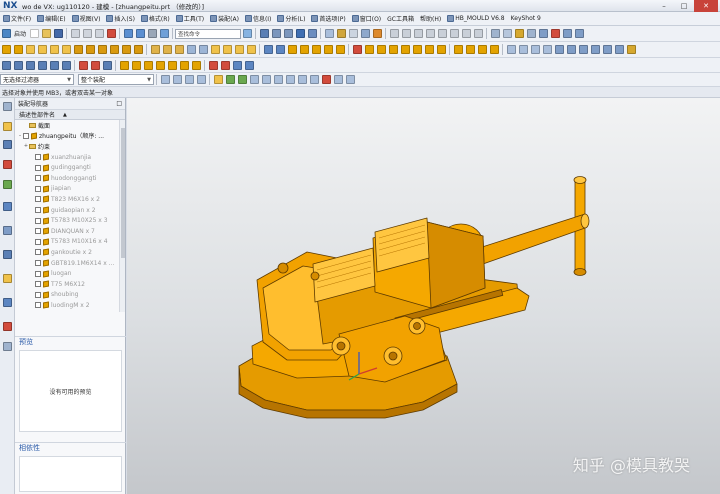  What do you see at coordinates (70, 115) in the screenshot?
I see `navigator-column-header: 描述性部件名 ▲` at bounding box center [70, 115].